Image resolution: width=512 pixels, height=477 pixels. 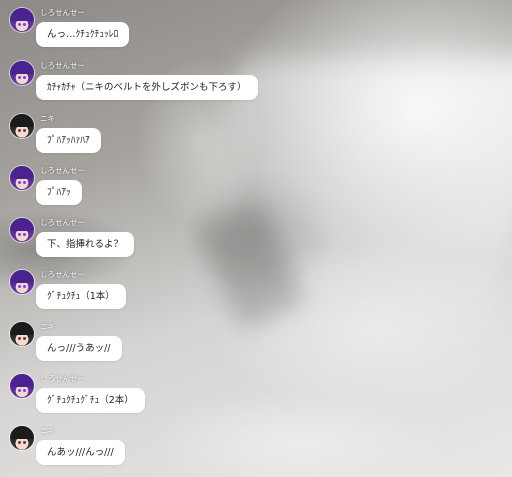 I want to click on message-bubble: ﾌﾟﾊｱｯ, so click(x=59, y=192).